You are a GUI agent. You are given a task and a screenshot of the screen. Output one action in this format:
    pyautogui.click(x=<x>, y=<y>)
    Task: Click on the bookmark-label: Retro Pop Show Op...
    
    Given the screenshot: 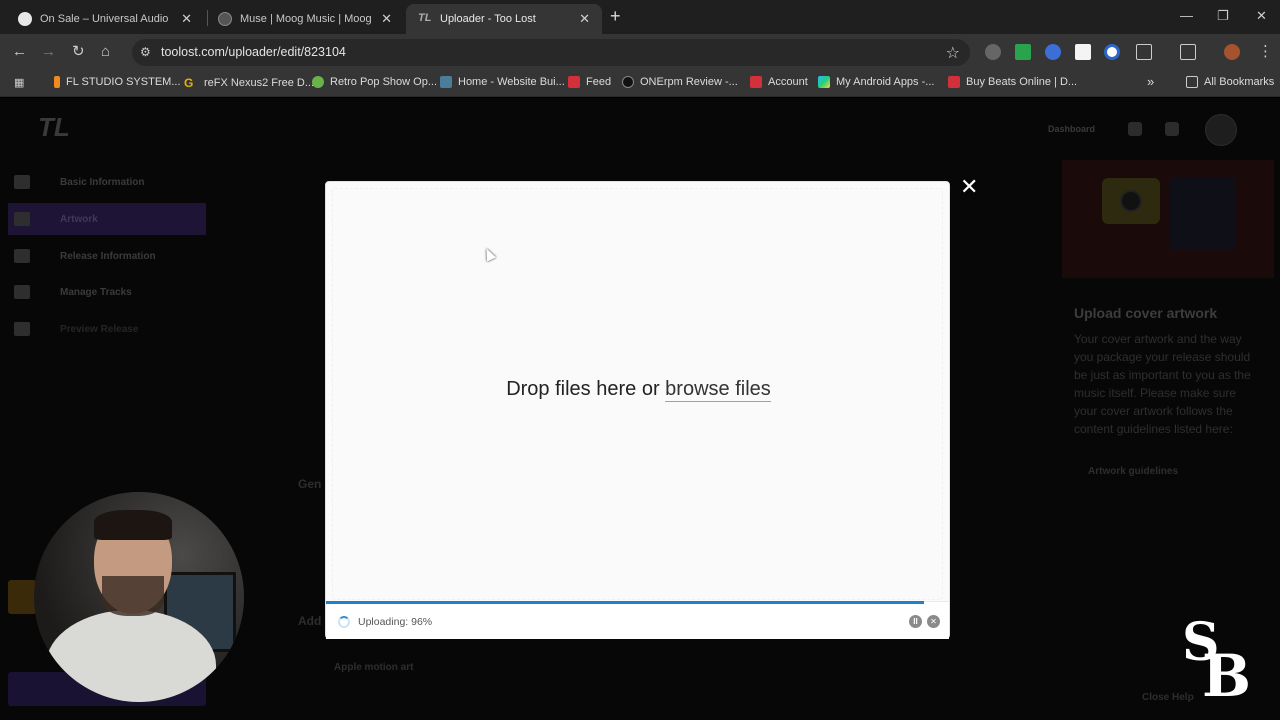 What is the action you would take?
    pyautogui.click(x=383, y=82)
    